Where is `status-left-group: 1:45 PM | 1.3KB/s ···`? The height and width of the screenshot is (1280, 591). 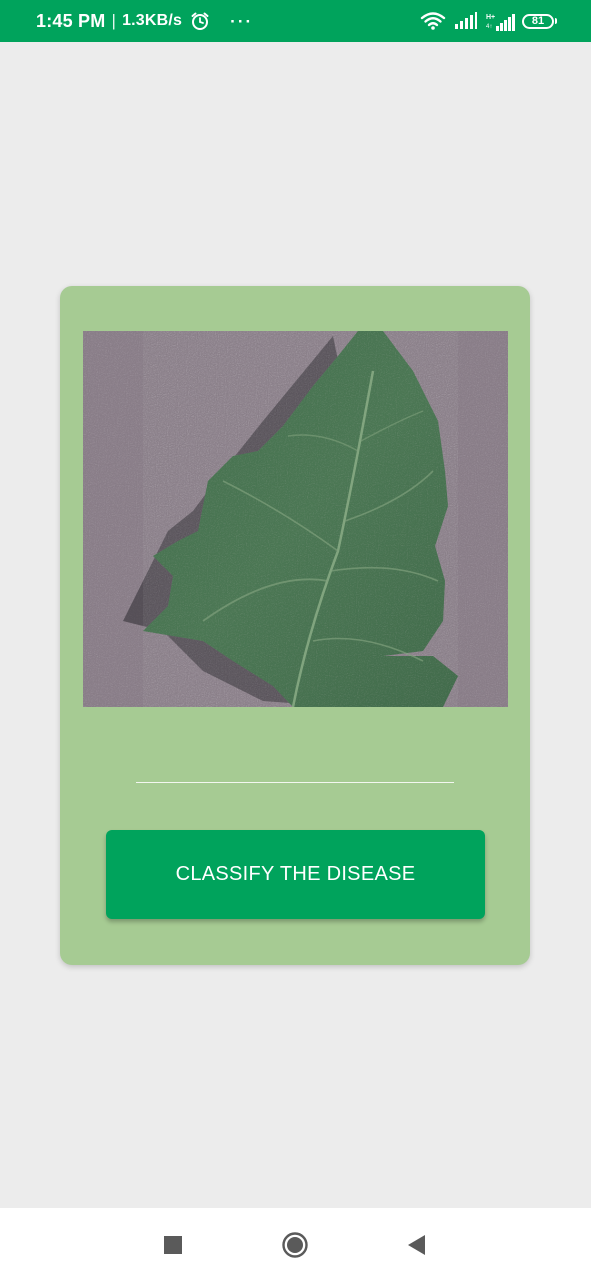 status-left-group: 1:45 PM | 1.3KB/s ··· is located at coordinates (144, 21).